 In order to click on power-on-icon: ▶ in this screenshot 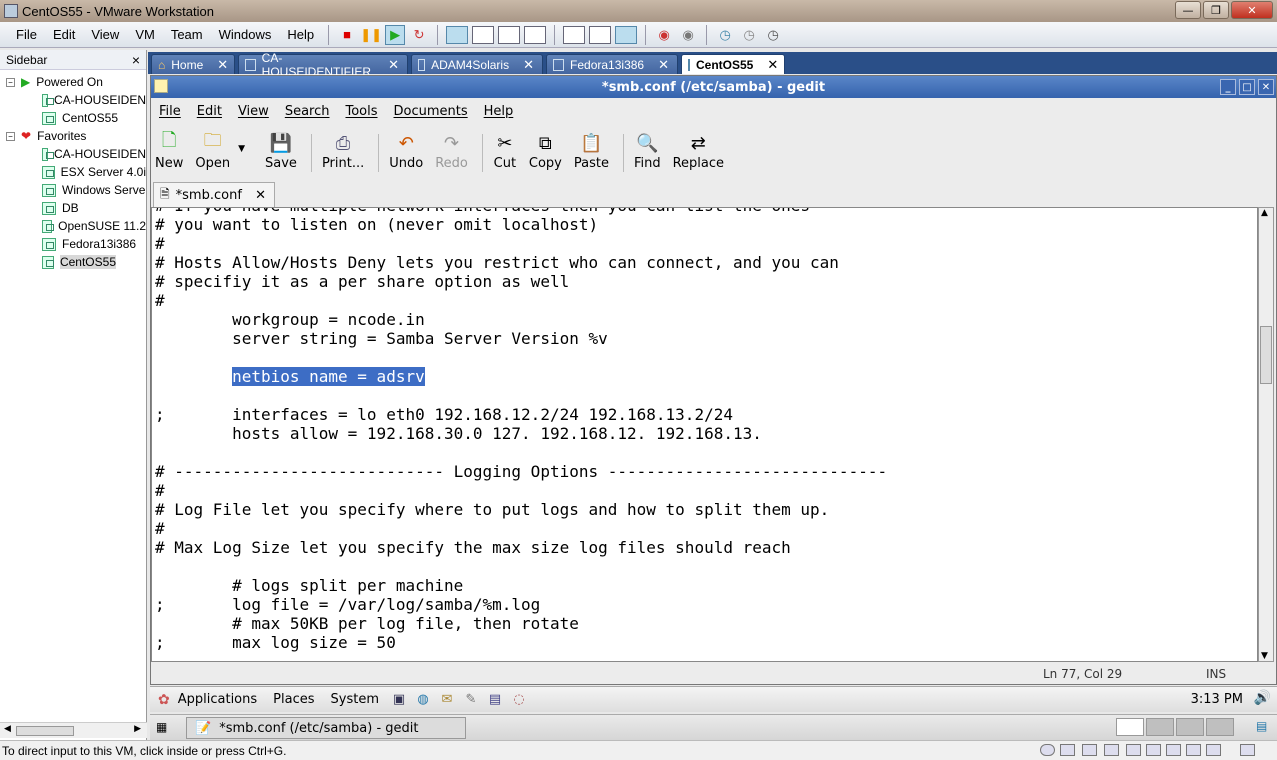, I will do `click(395, 34)`.